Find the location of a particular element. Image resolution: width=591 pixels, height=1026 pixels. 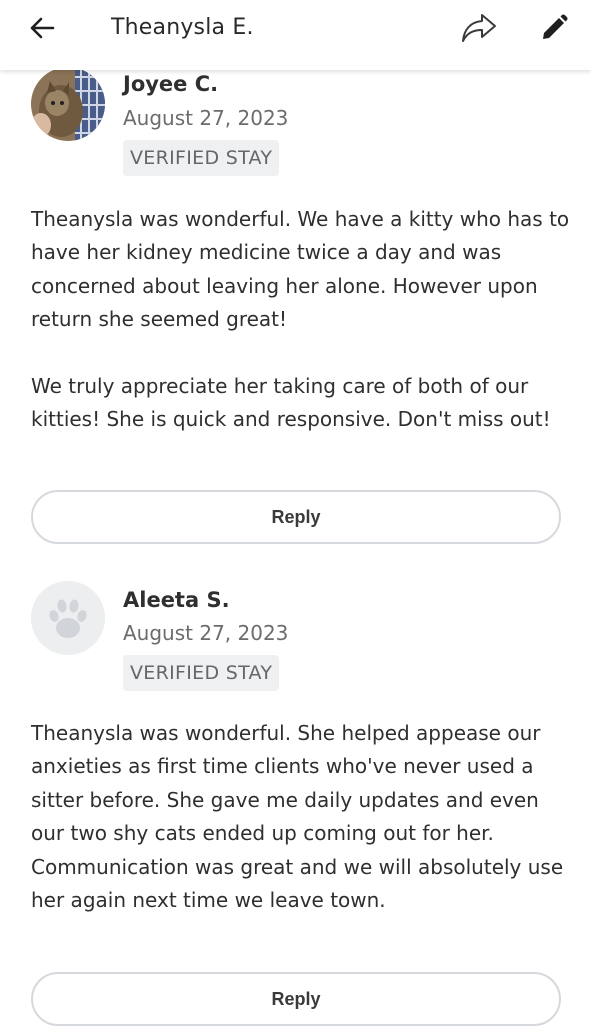

edit-button is located at coordinates (554, 28).